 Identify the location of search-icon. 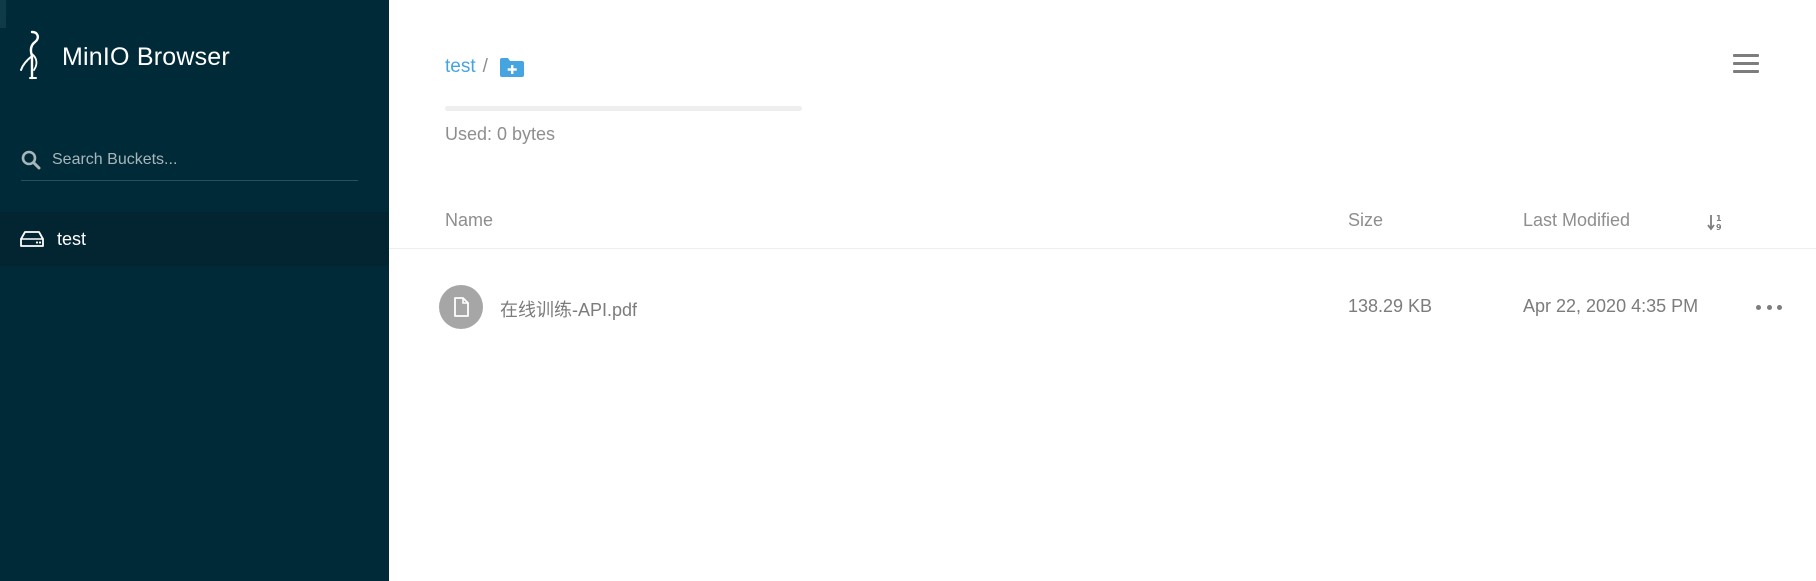
(31, 160).